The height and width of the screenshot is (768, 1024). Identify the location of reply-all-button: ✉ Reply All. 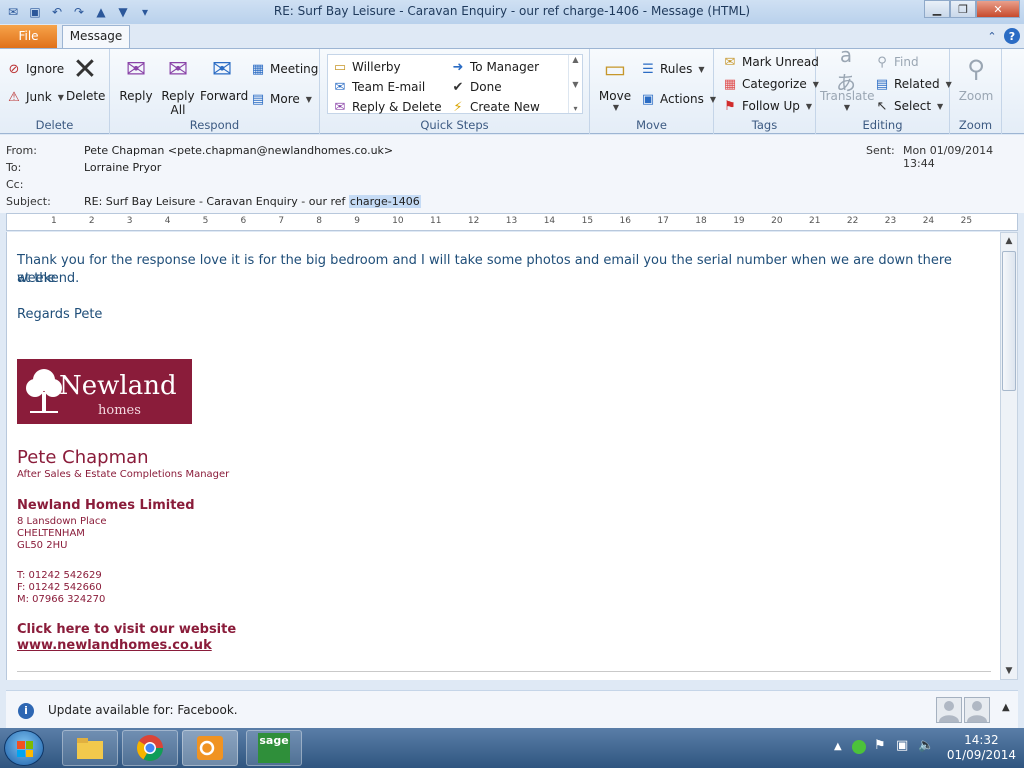
(178, 85).